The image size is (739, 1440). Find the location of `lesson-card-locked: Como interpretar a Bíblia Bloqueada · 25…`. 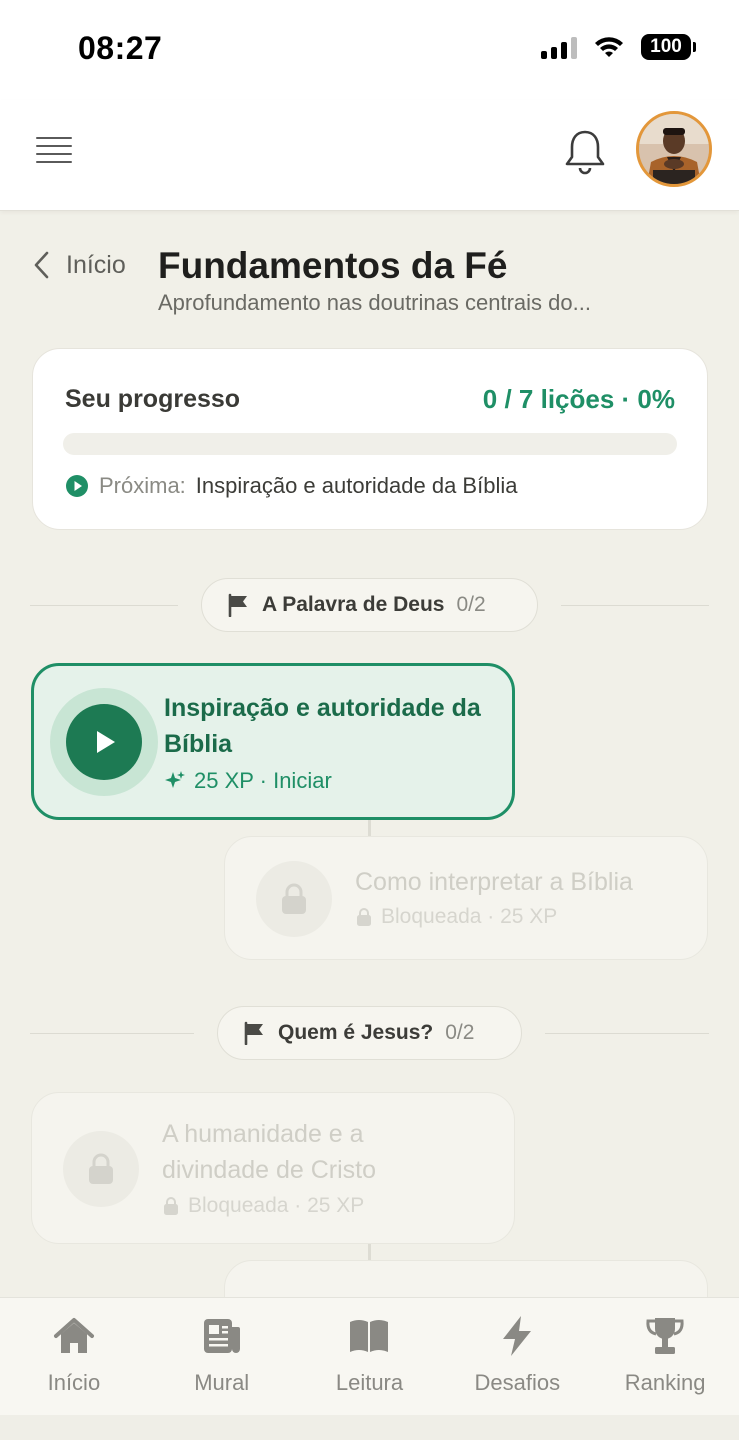

lesson-card-locked: Como interpretar a Bíblia Bloqueada · 25… is located at coordinates (466, 898).